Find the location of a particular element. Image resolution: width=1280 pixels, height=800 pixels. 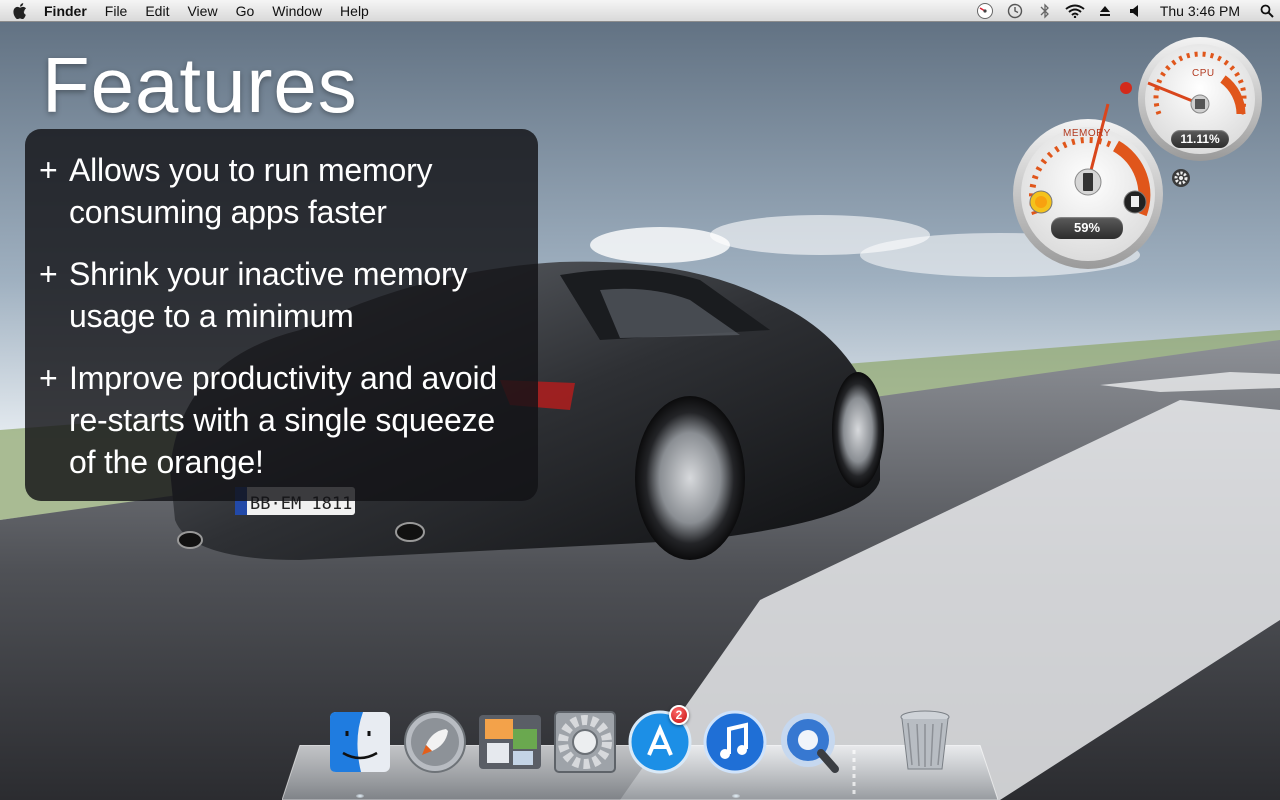

menu-window: Window is located at coordinates (297, 11).